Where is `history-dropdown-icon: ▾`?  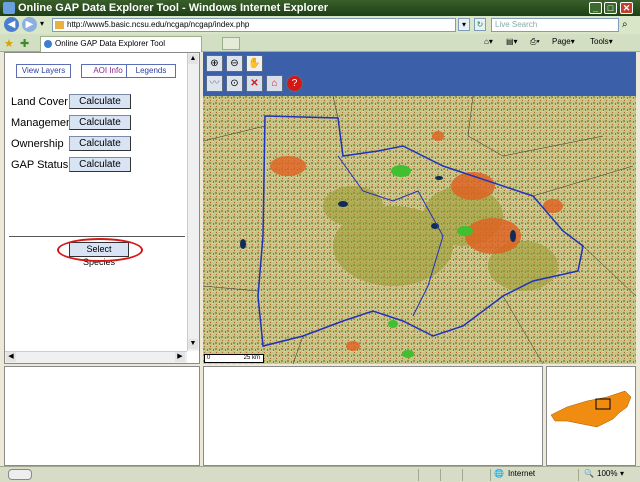 history-dropdown-icon: ▾ is located at coordinates (42, 23).